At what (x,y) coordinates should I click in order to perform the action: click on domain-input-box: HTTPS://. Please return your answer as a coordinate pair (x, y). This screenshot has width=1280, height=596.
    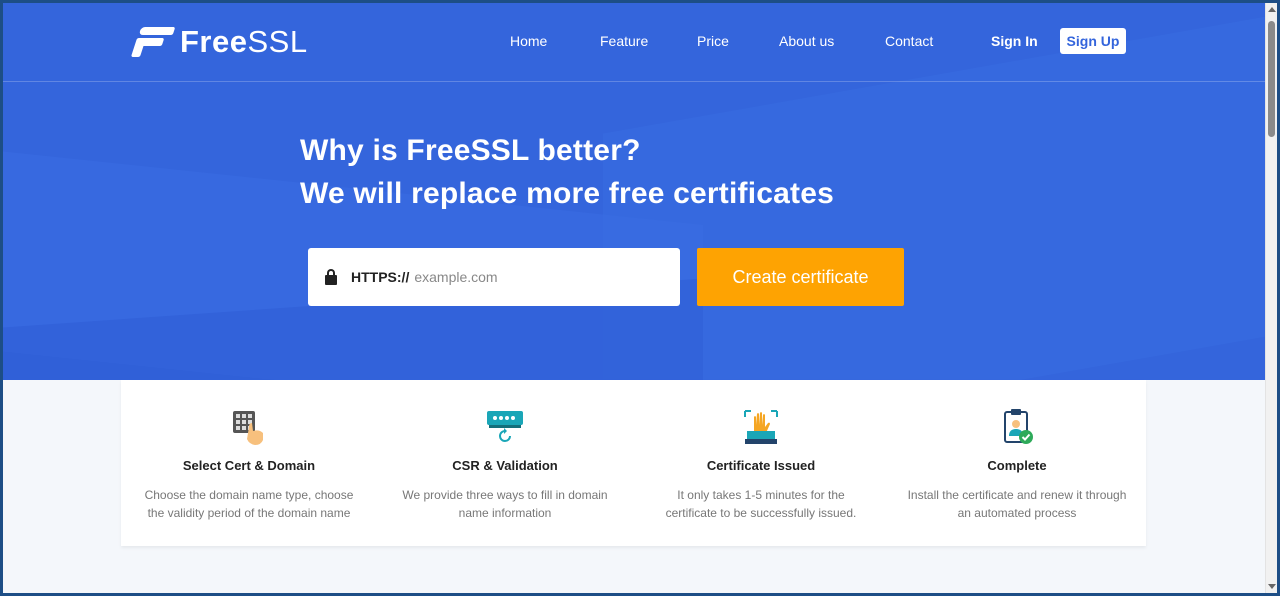
    Looking at the image, I should click on (494, 277).